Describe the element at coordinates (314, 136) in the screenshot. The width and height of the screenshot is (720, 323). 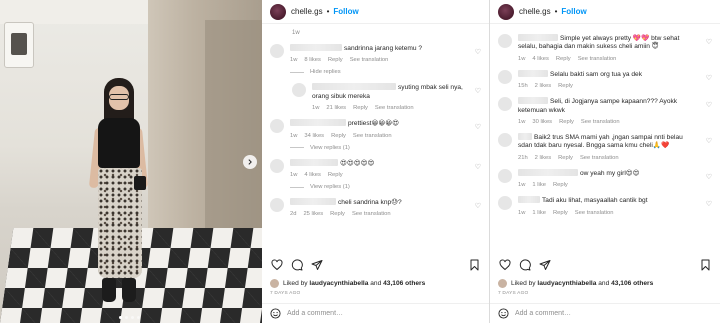
I see `comment-likes: 34 likes` at that location.